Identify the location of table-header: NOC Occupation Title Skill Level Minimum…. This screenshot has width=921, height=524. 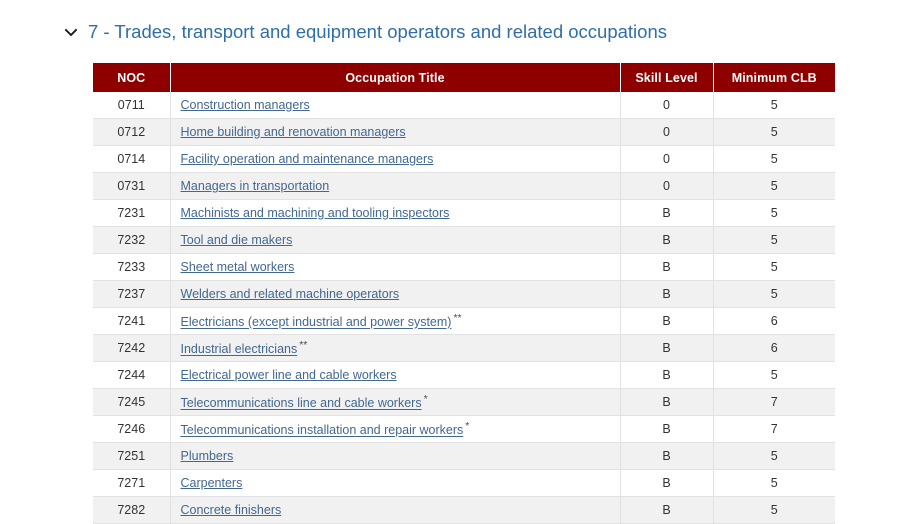
(464, 77).